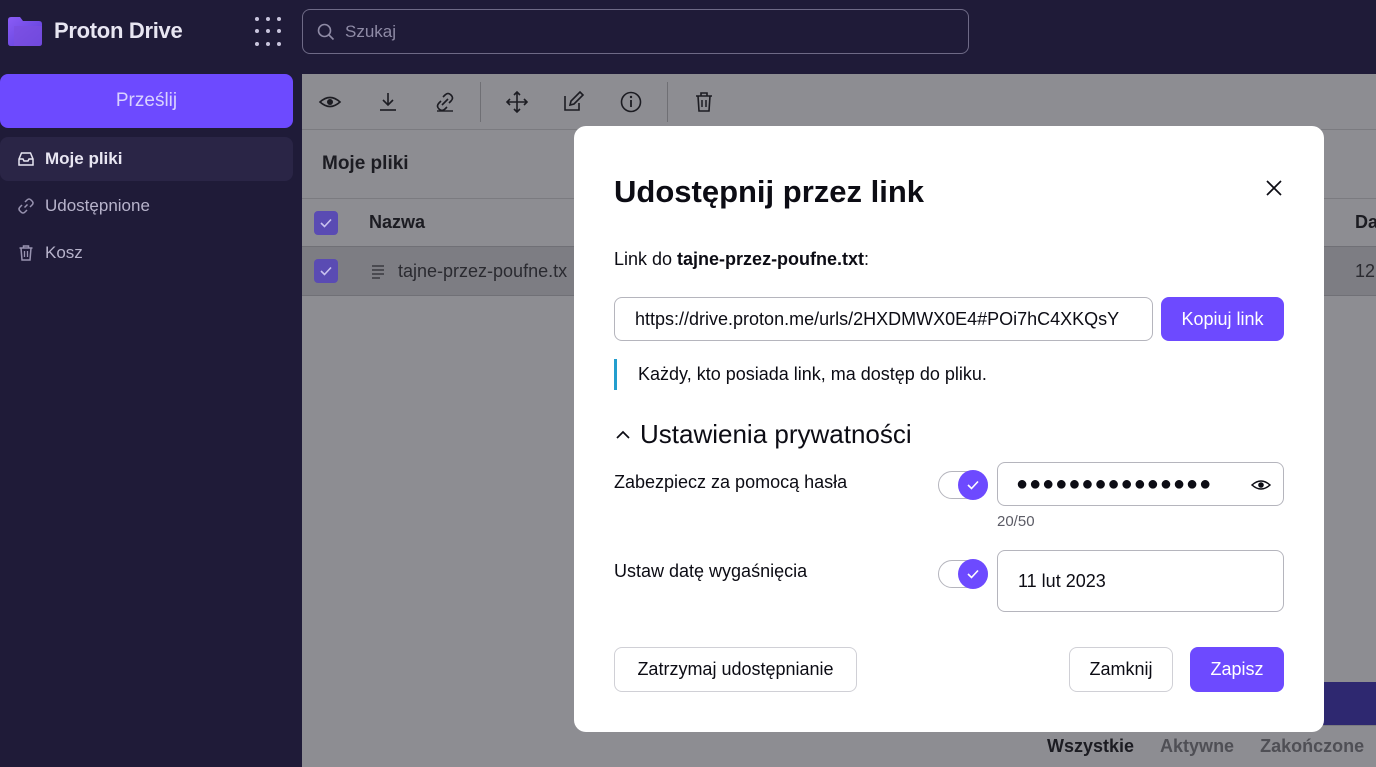 Image resolution: width=1376 pixels, height=767 pixels. I want to click on app-name: Proton Drive, so click(118, 30).